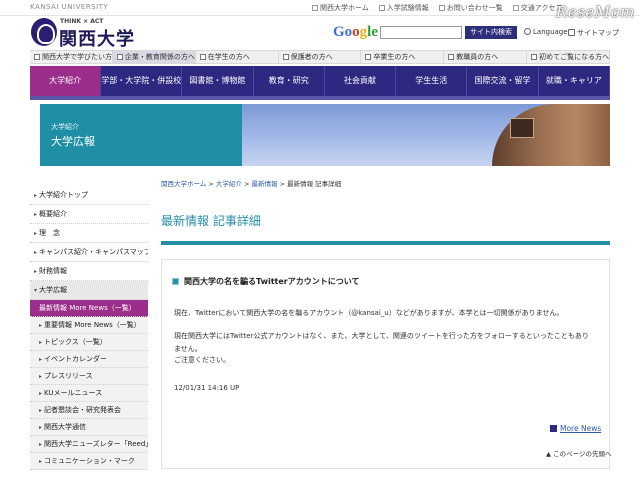 This screenshot has width=640, height=485. I want to click on sidebar-sub-topics: ▸ トピックス（一覧）, so click(89, 342).